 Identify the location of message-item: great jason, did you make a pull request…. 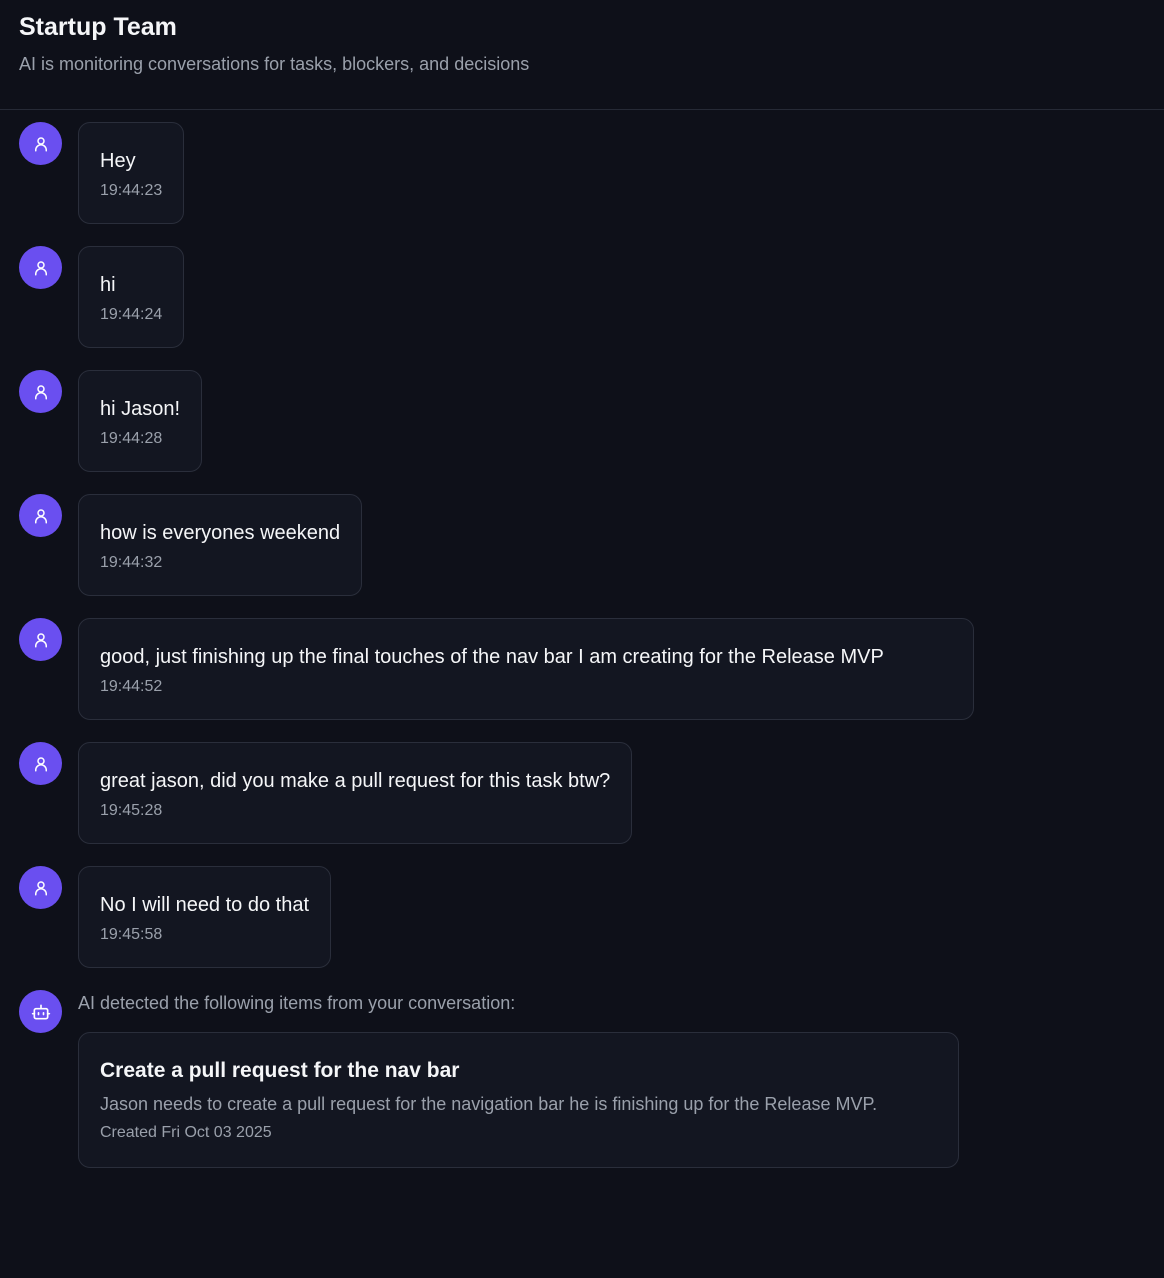
(582, 793).